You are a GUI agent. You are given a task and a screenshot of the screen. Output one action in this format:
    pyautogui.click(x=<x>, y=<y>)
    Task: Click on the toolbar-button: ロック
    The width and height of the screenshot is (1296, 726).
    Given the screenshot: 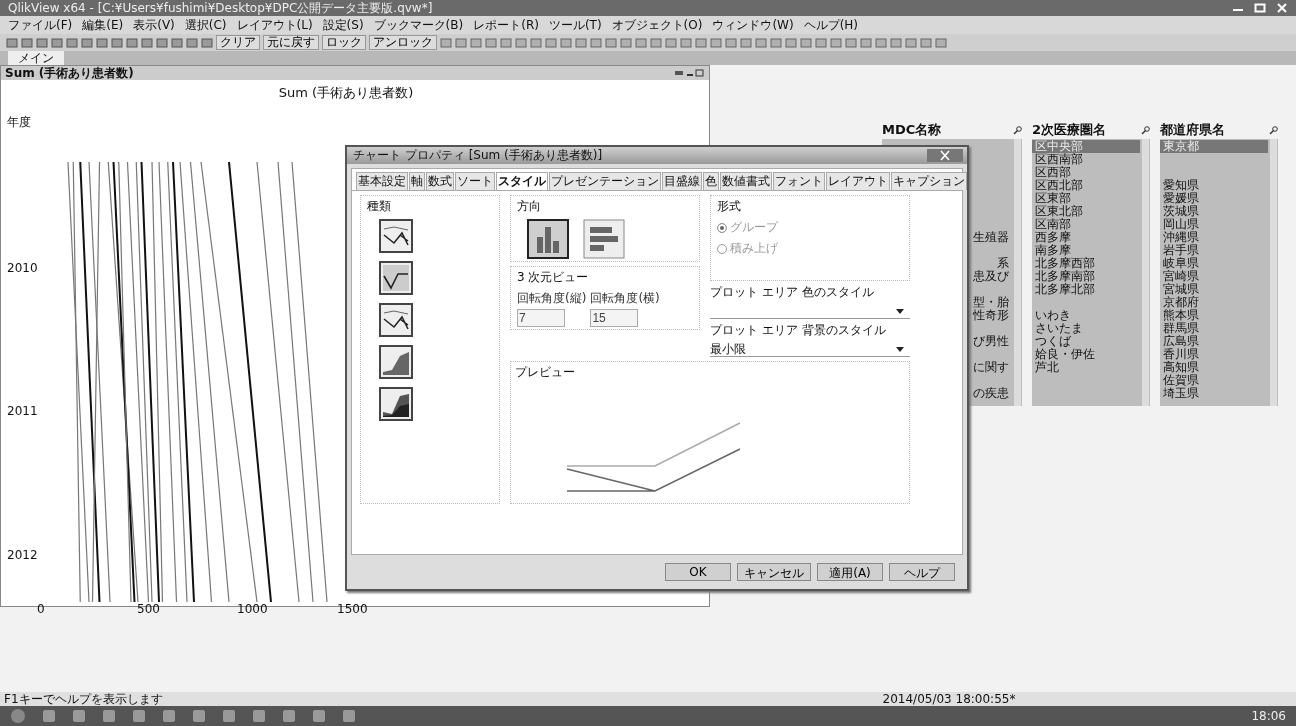 What is the action you would take?
    pyautogui.click(x=344, y=42)
    